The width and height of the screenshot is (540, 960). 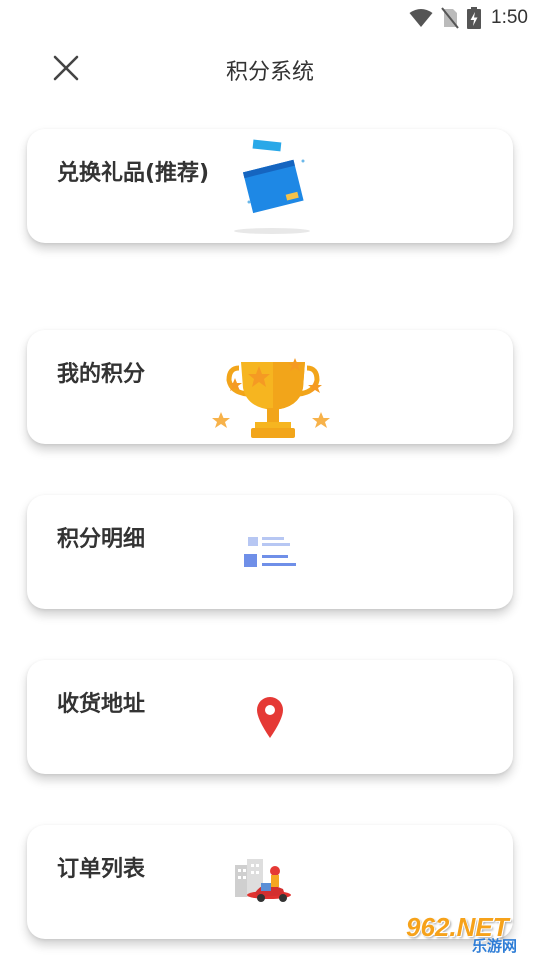 I want to click on gift-box-icon, so click(x=277, y=191).